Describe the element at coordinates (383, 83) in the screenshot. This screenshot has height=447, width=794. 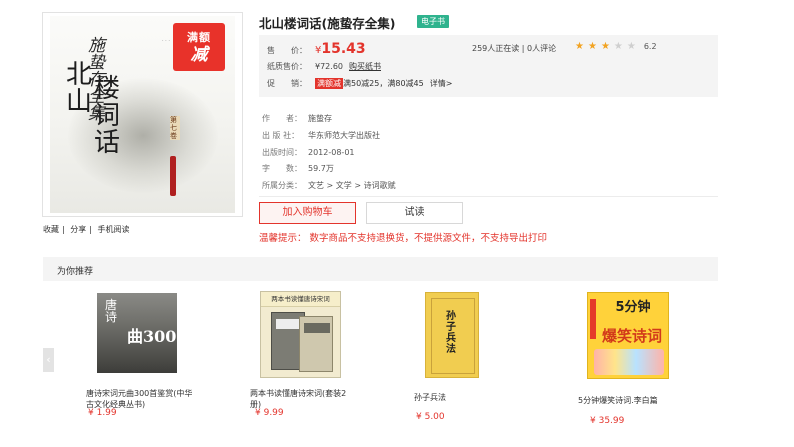
I see `promotion-text: 满50减25，满80减45` at that location.